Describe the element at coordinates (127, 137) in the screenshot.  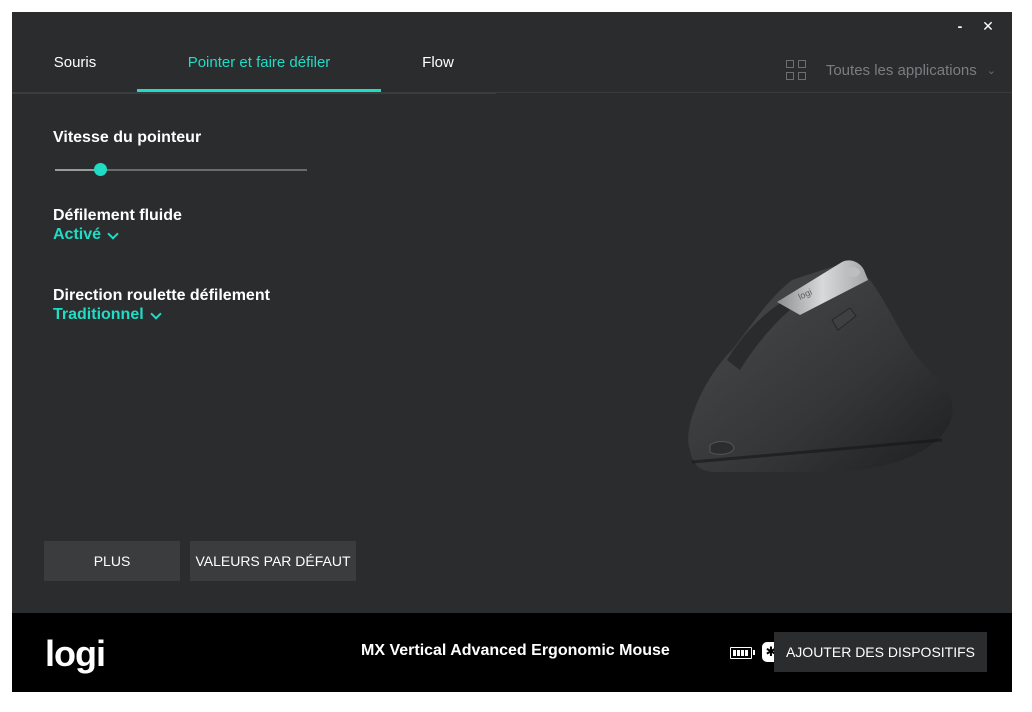
I see `pointer-speed-label: Vitesse du pointeur` at that location.